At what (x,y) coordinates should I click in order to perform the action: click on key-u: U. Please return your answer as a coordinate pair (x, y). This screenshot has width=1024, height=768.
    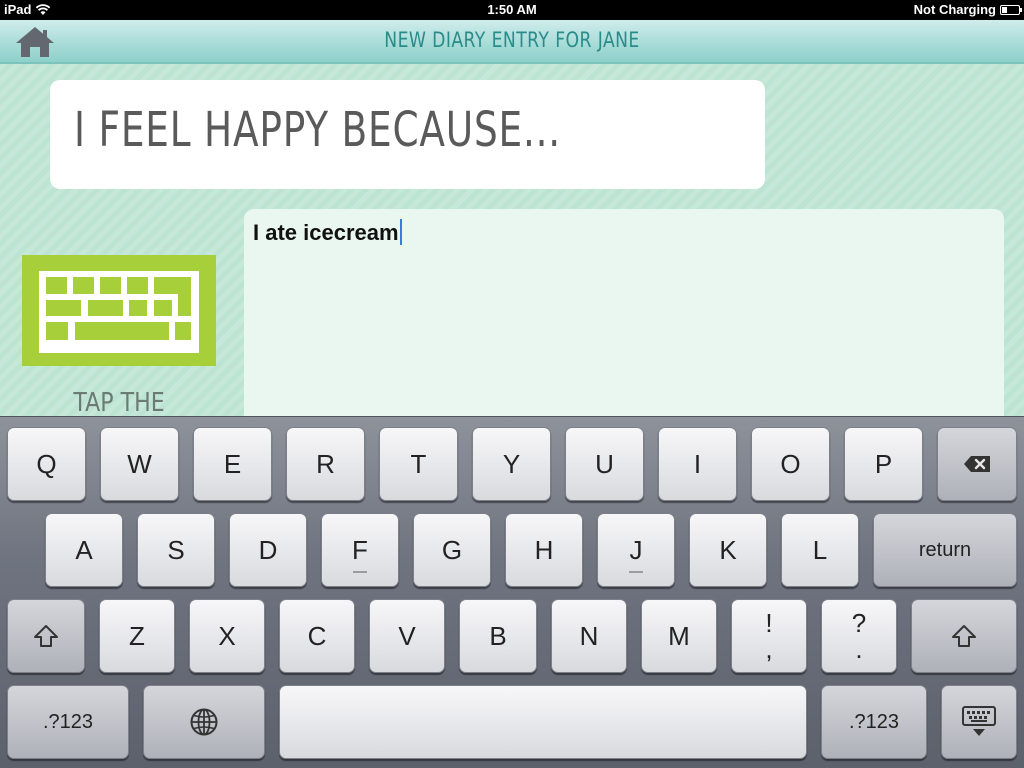
    Looking at the image, I should click on (604, 464).